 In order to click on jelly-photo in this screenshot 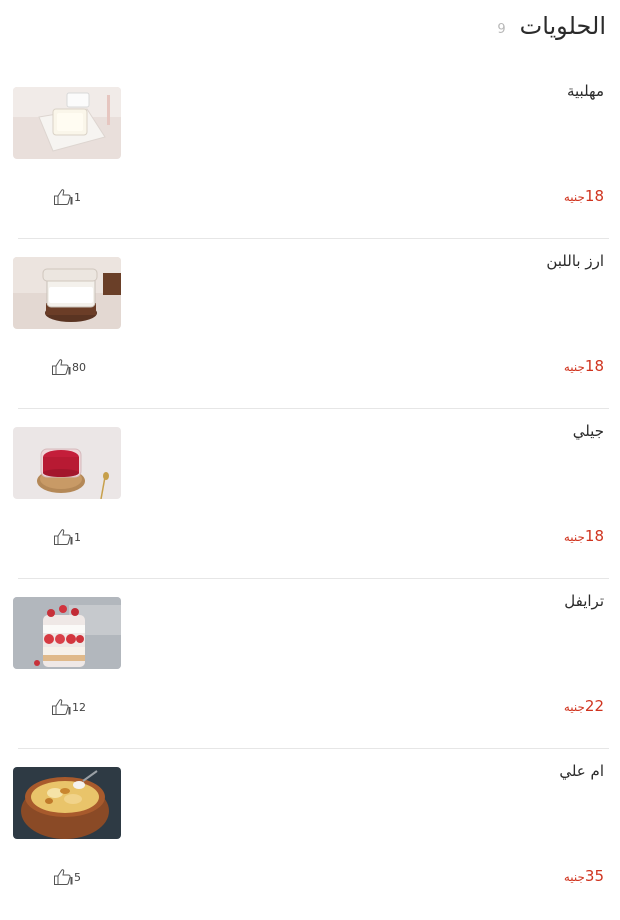, I will do `click(67, 463)`.